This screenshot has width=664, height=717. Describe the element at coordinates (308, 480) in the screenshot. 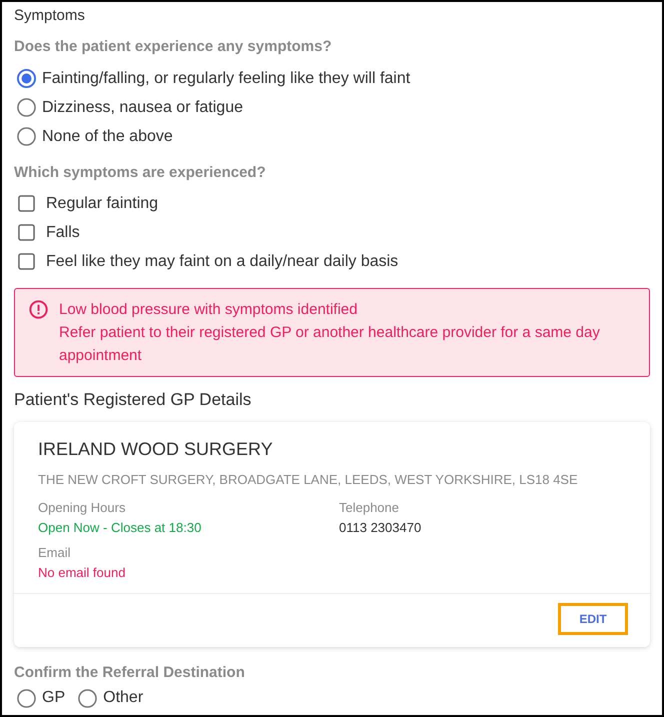

I see `practice-address: THE NEW CROFT SURGERY, BROADGATE LANE, LEEDS, WEST YORKSHIRE, LS18 4SE` at that location.